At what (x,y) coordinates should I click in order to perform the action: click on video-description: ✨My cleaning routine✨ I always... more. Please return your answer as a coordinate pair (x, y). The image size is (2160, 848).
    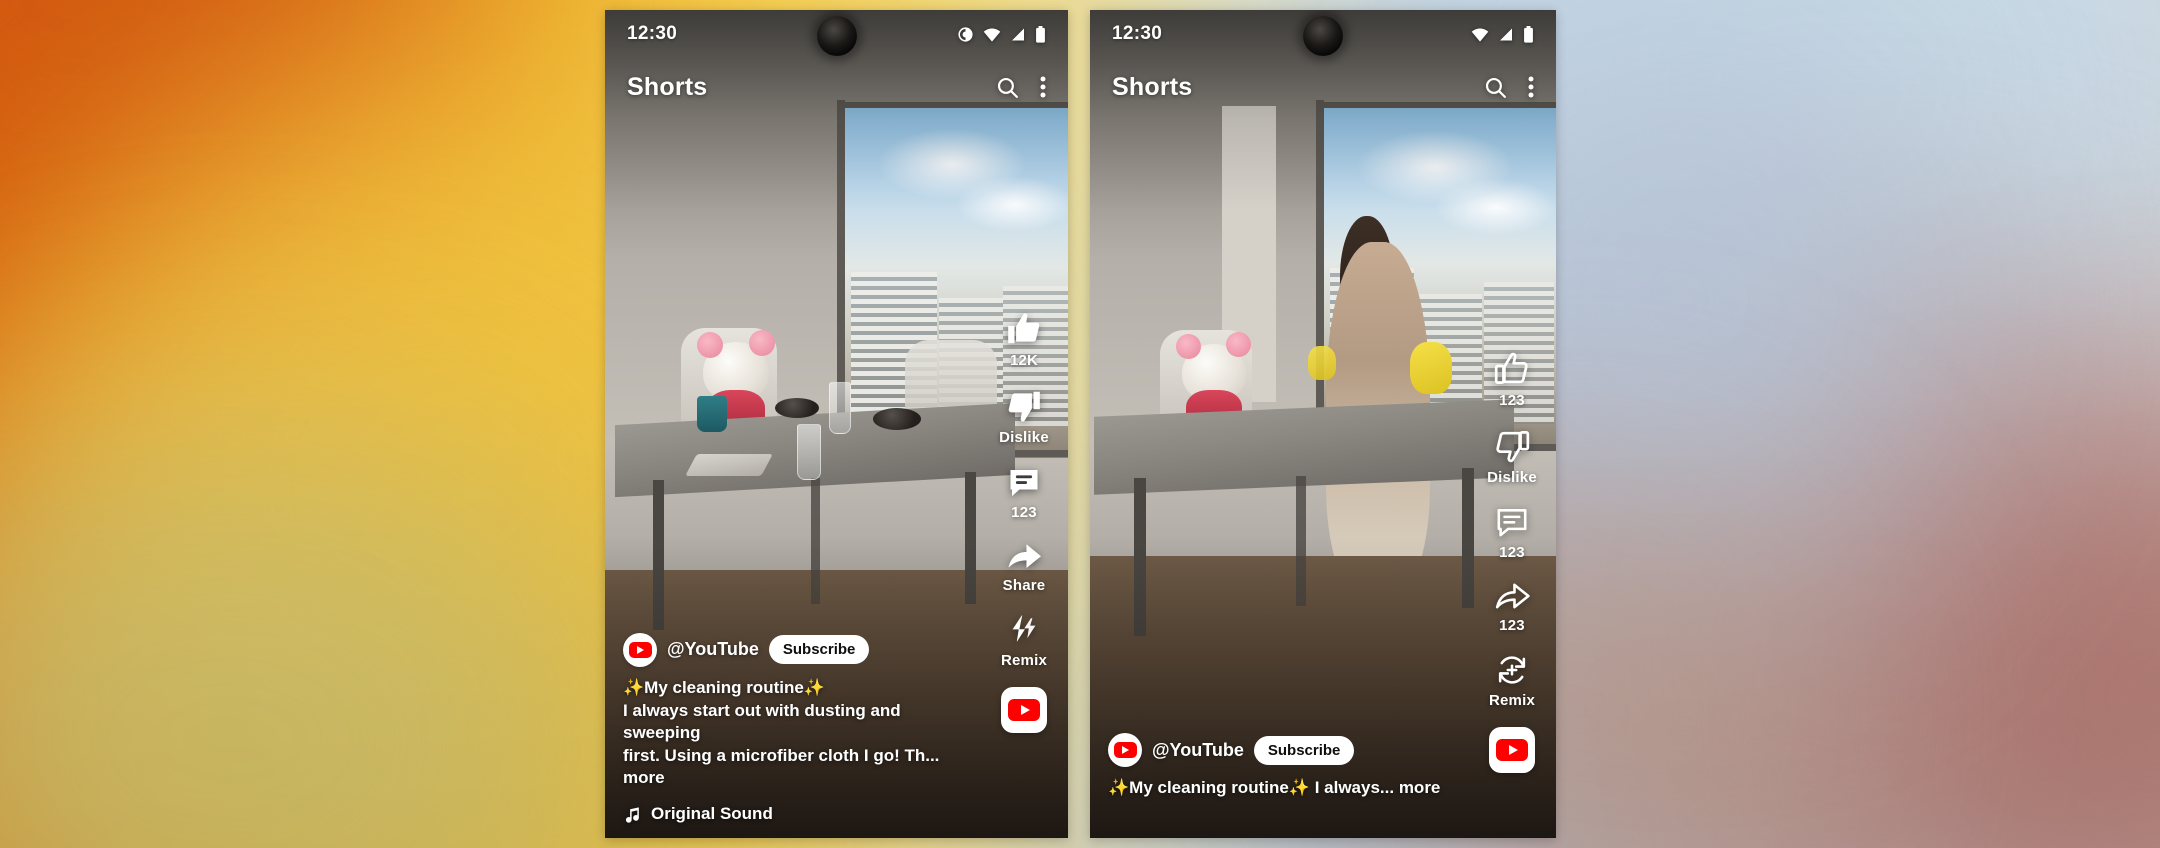
    Looking at the image, I should click on (1298, 788).